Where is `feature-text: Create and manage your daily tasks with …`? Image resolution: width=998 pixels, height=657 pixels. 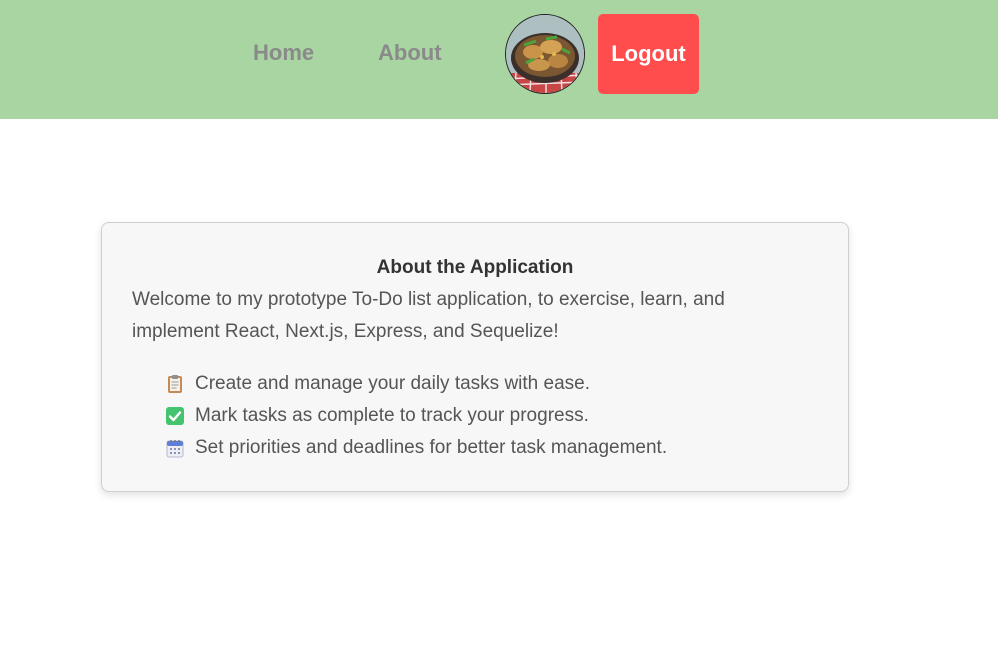 feature-text: Create and manage your daily tasks with … is located at coordinates (392, 383).